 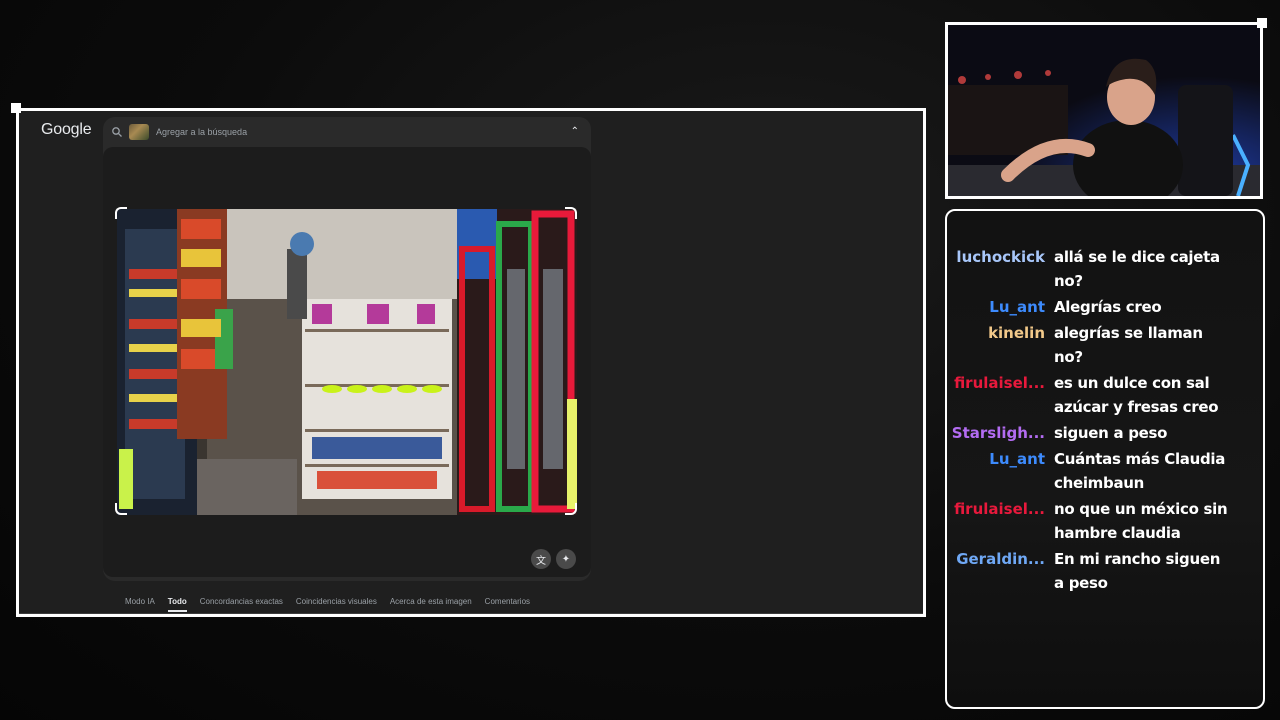 What do you see at coordinates (347, 132) in the screenshot?
I see `search-bar: Agregar a la búsqueda ⌃` at bounding box center [347, 132].